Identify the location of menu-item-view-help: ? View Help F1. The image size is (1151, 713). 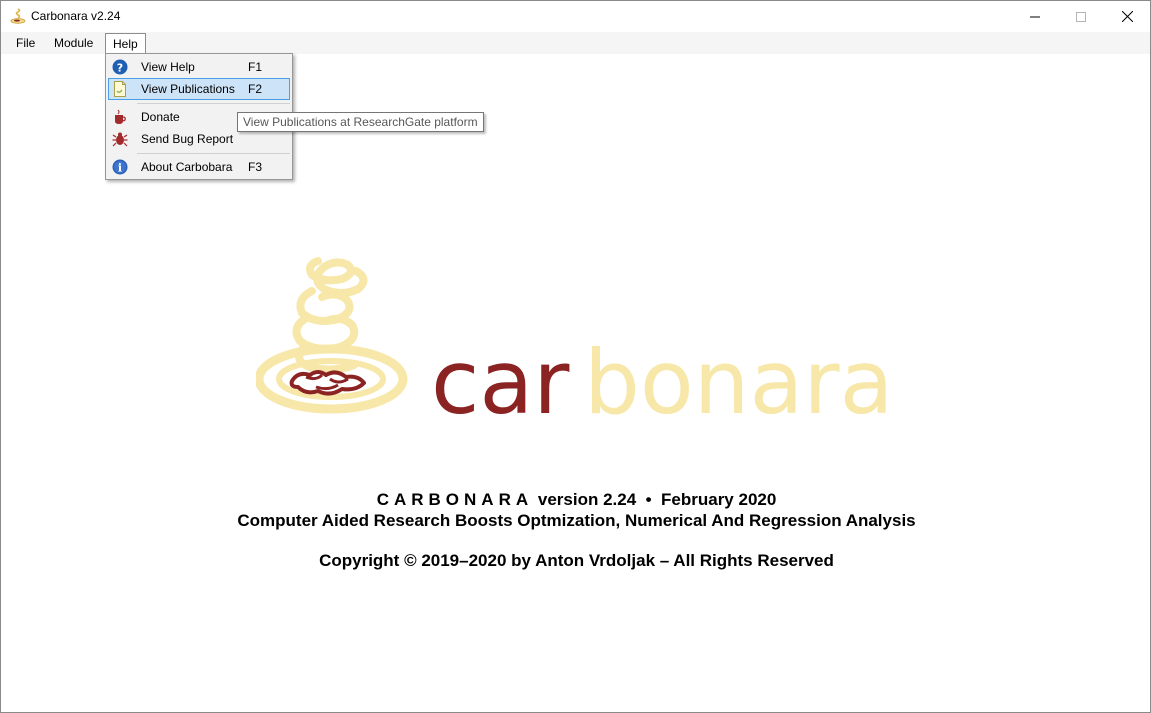
(199, 67).